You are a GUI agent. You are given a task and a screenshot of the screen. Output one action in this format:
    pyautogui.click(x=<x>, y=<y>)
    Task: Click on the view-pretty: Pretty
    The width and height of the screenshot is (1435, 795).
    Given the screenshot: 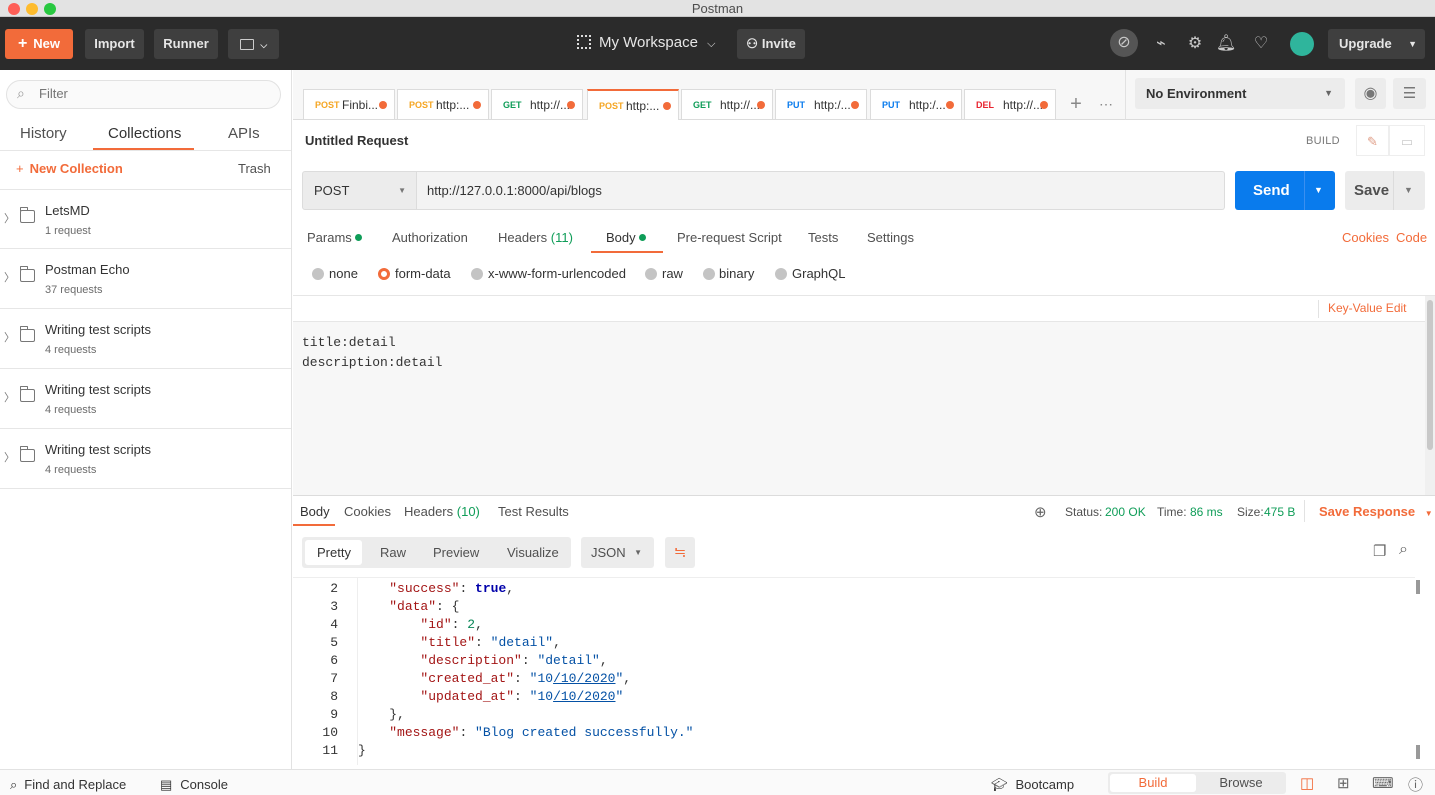 What is the action you would take?
    pyautogui.click(x=334, y=552)
    